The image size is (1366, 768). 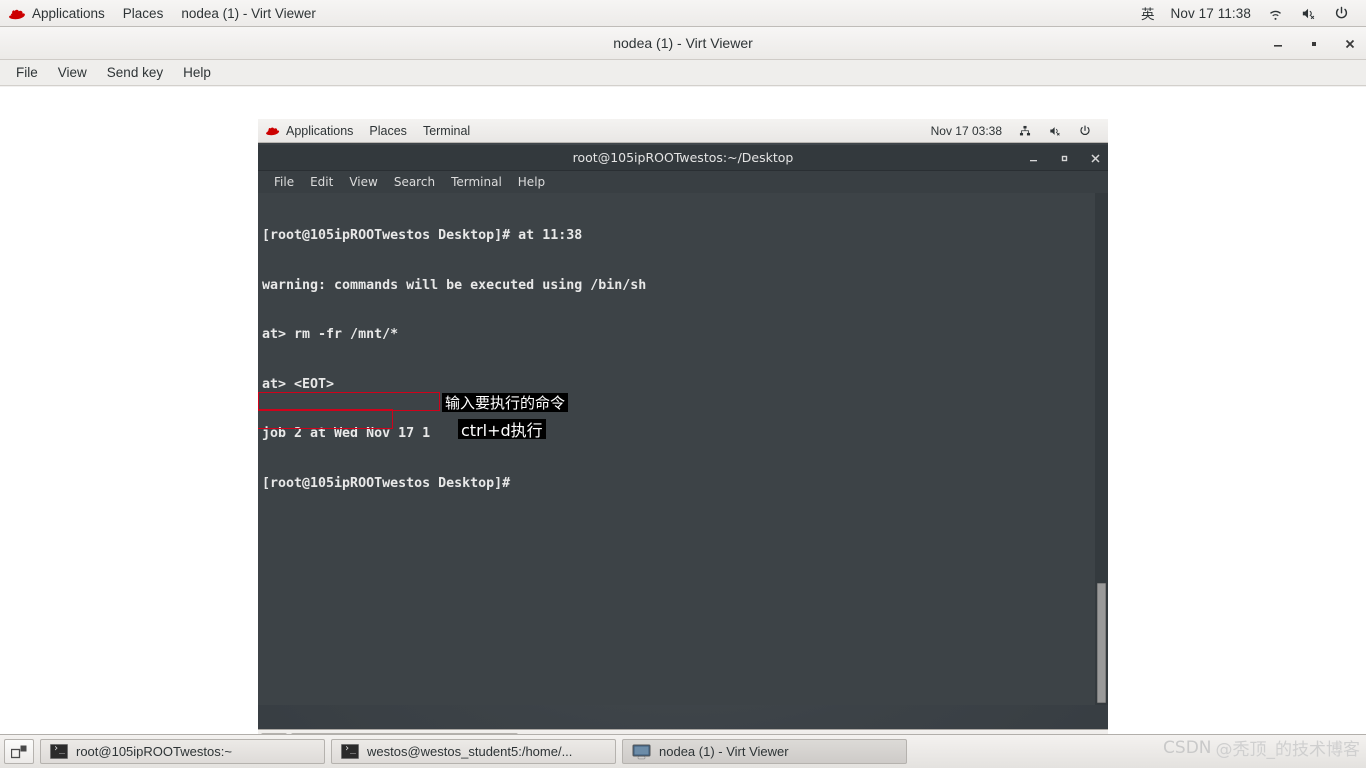 What do you see at coordinates (320, 130) in the screenshot?
I see `vm-applications-label: Applications` at bounding box center [320, 130].